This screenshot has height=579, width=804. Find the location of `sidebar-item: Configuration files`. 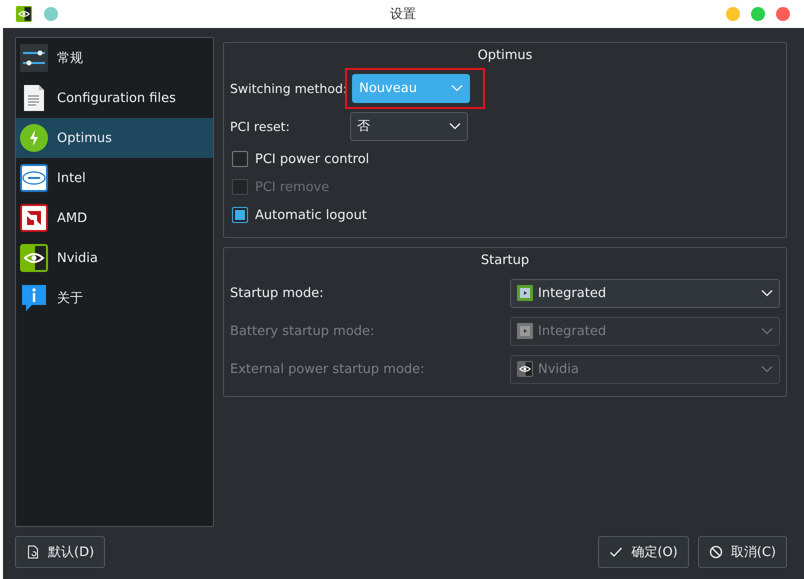

sidebar-item: Configuration files is located at coordinates (114, 98).